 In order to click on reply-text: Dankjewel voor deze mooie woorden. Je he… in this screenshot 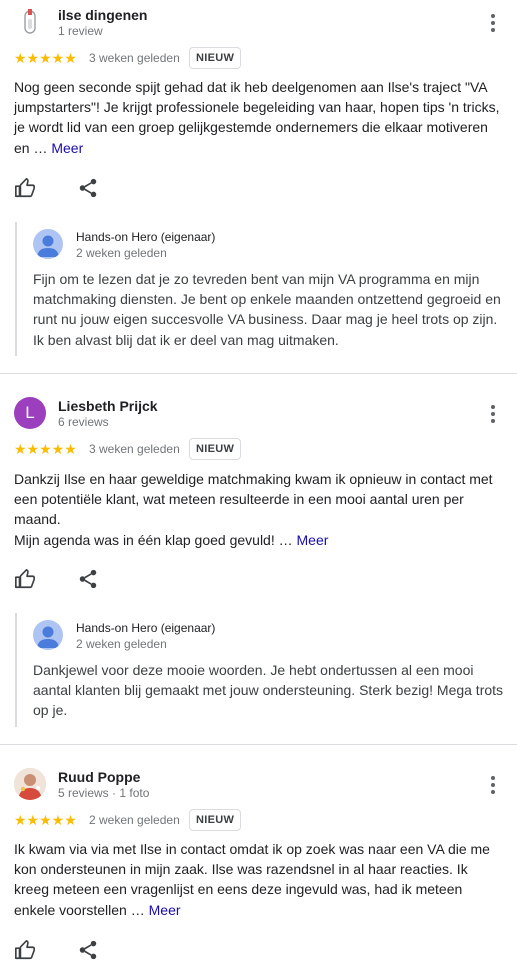, I will do `click(268, 690)`.